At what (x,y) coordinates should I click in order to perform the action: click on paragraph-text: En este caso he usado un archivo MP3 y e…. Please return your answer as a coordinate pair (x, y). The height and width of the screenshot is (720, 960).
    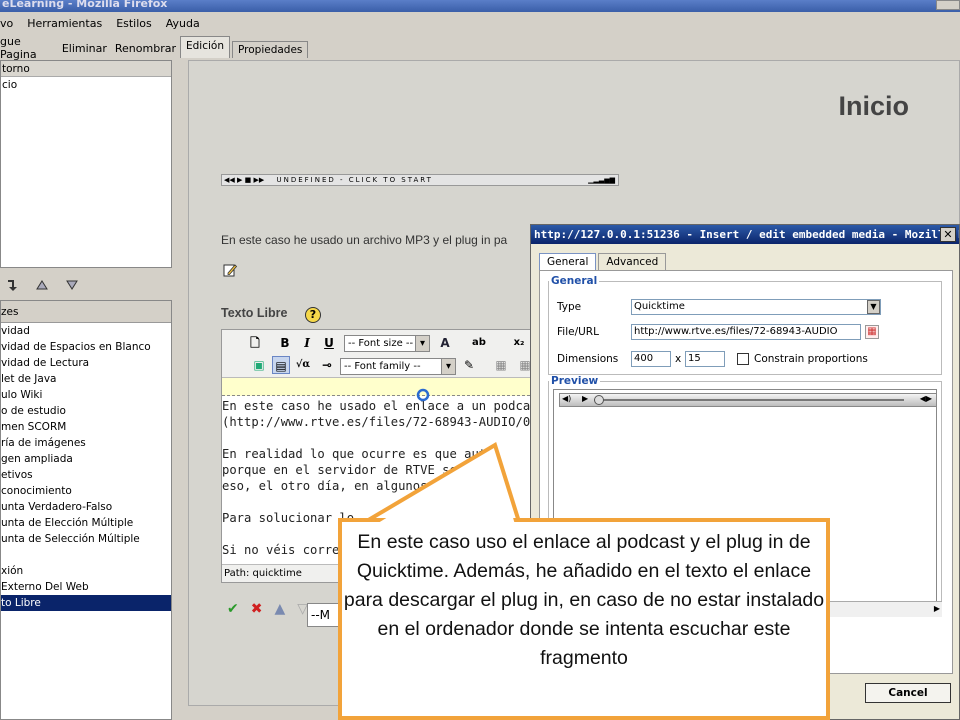
    Looking at the image, I should click on (364, 240).